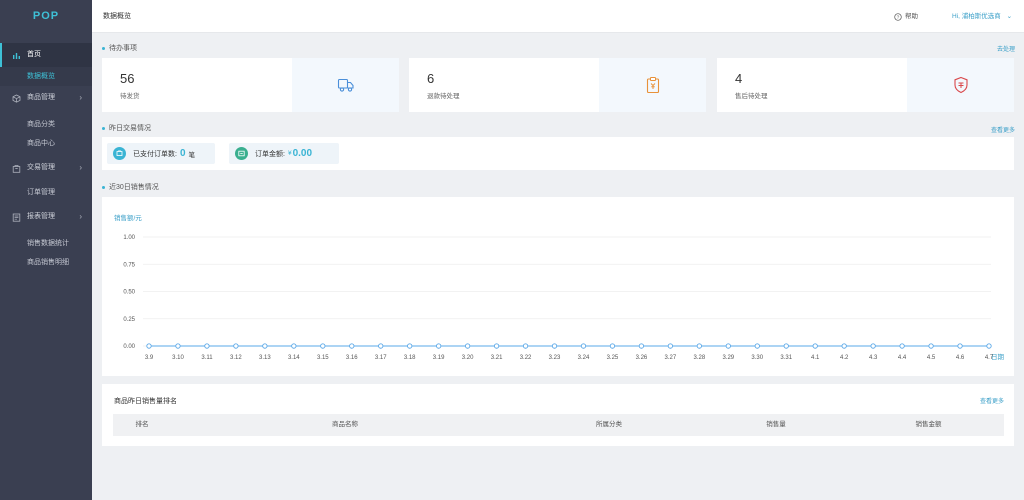 This screenshot has height=500, width=1024. Describe the element at coordinates (345, 424) in the screenshot. I see `col-product-name: 商品名称` at that location.